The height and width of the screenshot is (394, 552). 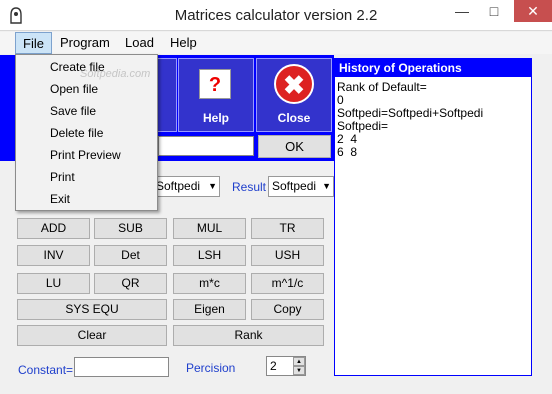 I want to click on constant-label: Constant=, so click(x=46, y=370).